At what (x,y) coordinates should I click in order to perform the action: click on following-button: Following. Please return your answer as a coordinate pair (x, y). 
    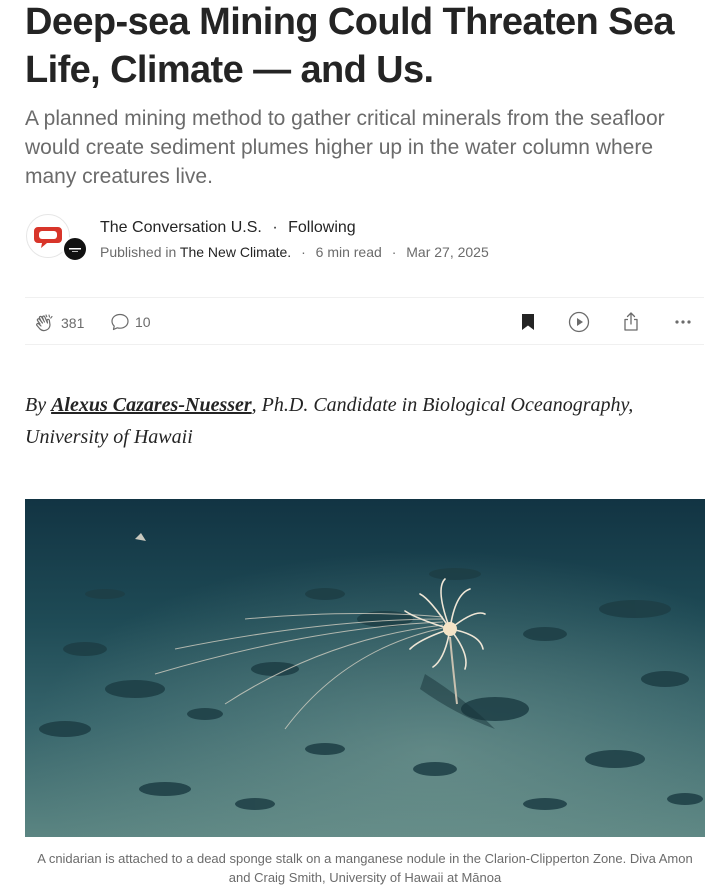
    Looking at the image, I should click on (322, 227).